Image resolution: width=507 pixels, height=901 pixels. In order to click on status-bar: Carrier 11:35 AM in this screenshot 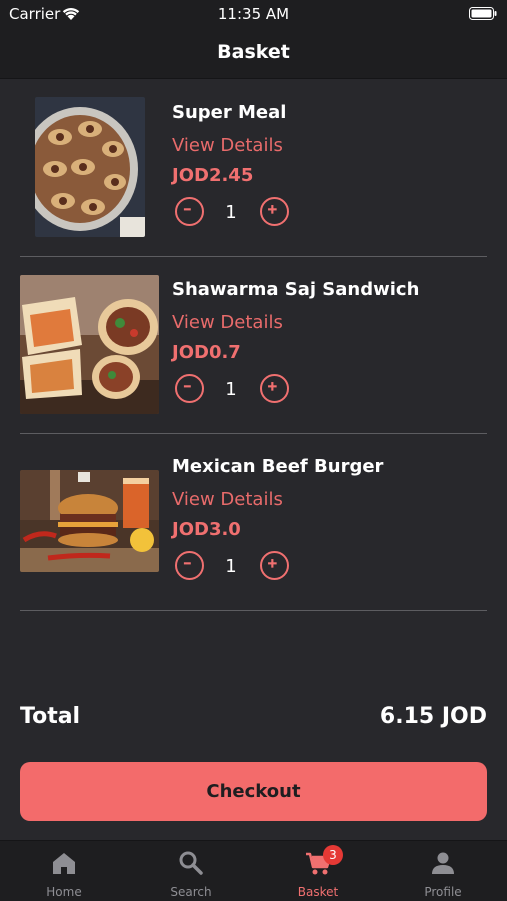, I will do `click(253, 14)`.